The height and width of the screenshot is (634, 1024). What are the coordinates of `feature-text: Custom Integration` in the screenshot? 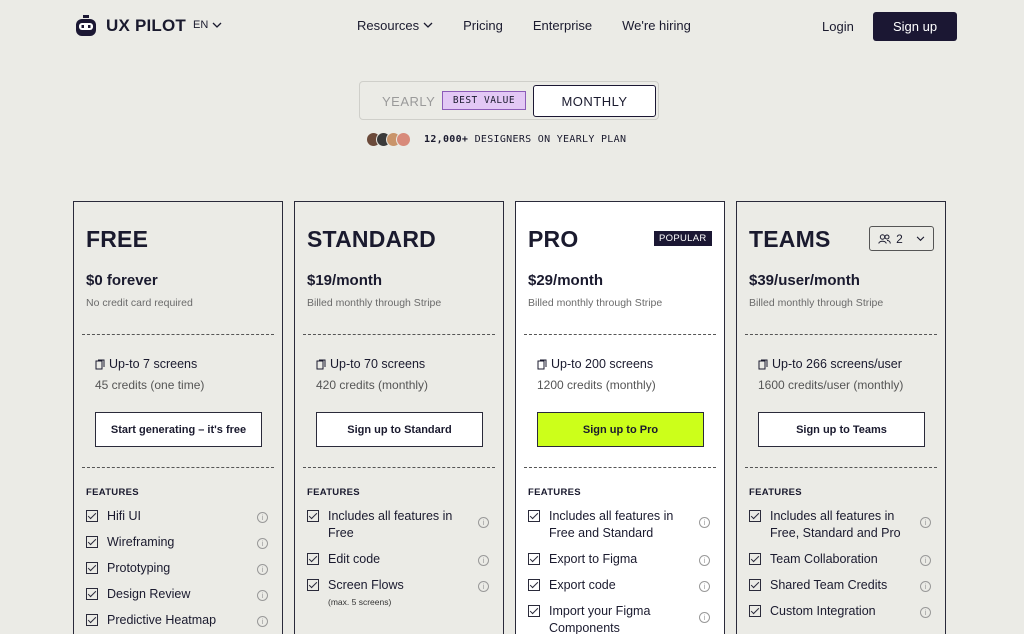 It's located at (823, 611).